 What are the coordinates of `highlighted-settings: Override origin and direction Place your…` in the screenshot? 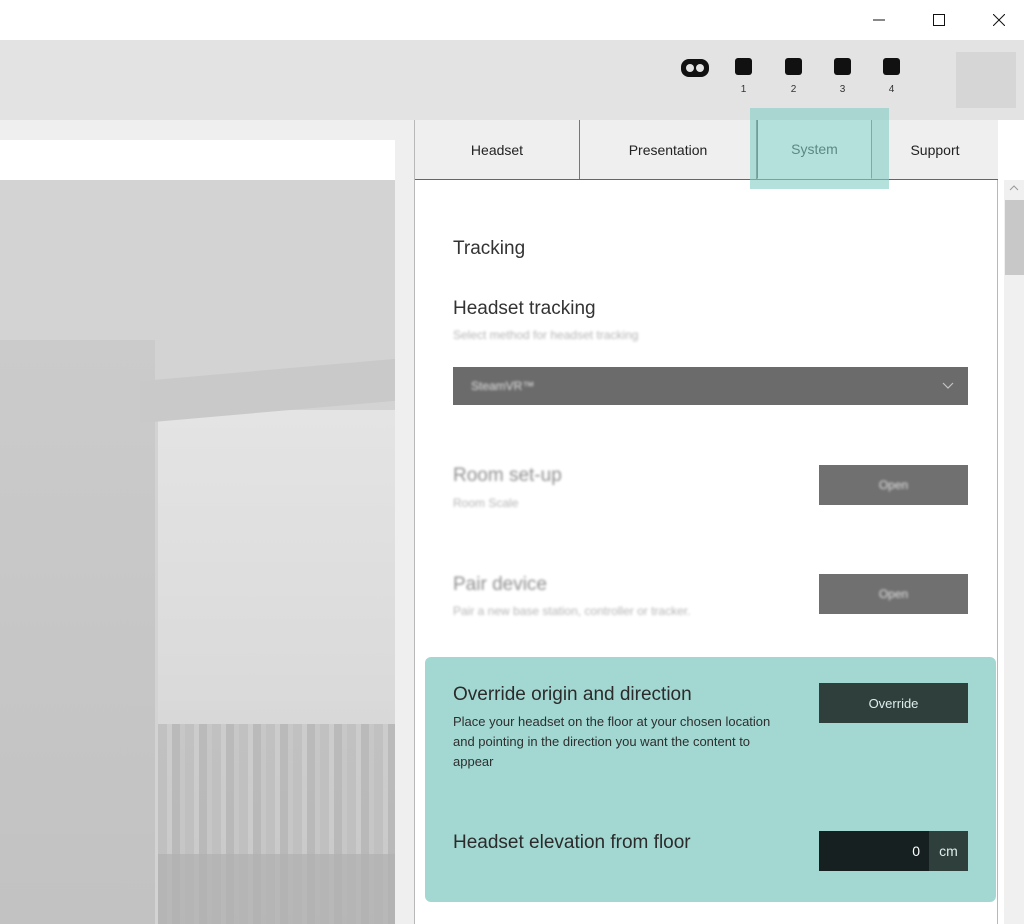 It's located at (710, 779).